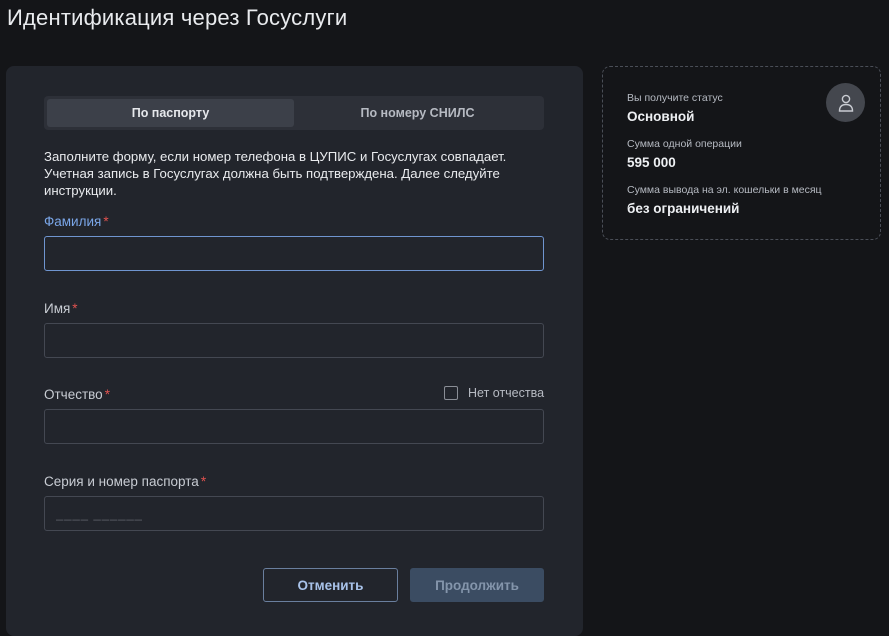  Describe the element at coordinates (77, 394) in the screenshot. I see `patronymic-label: Отчество *` at that location.